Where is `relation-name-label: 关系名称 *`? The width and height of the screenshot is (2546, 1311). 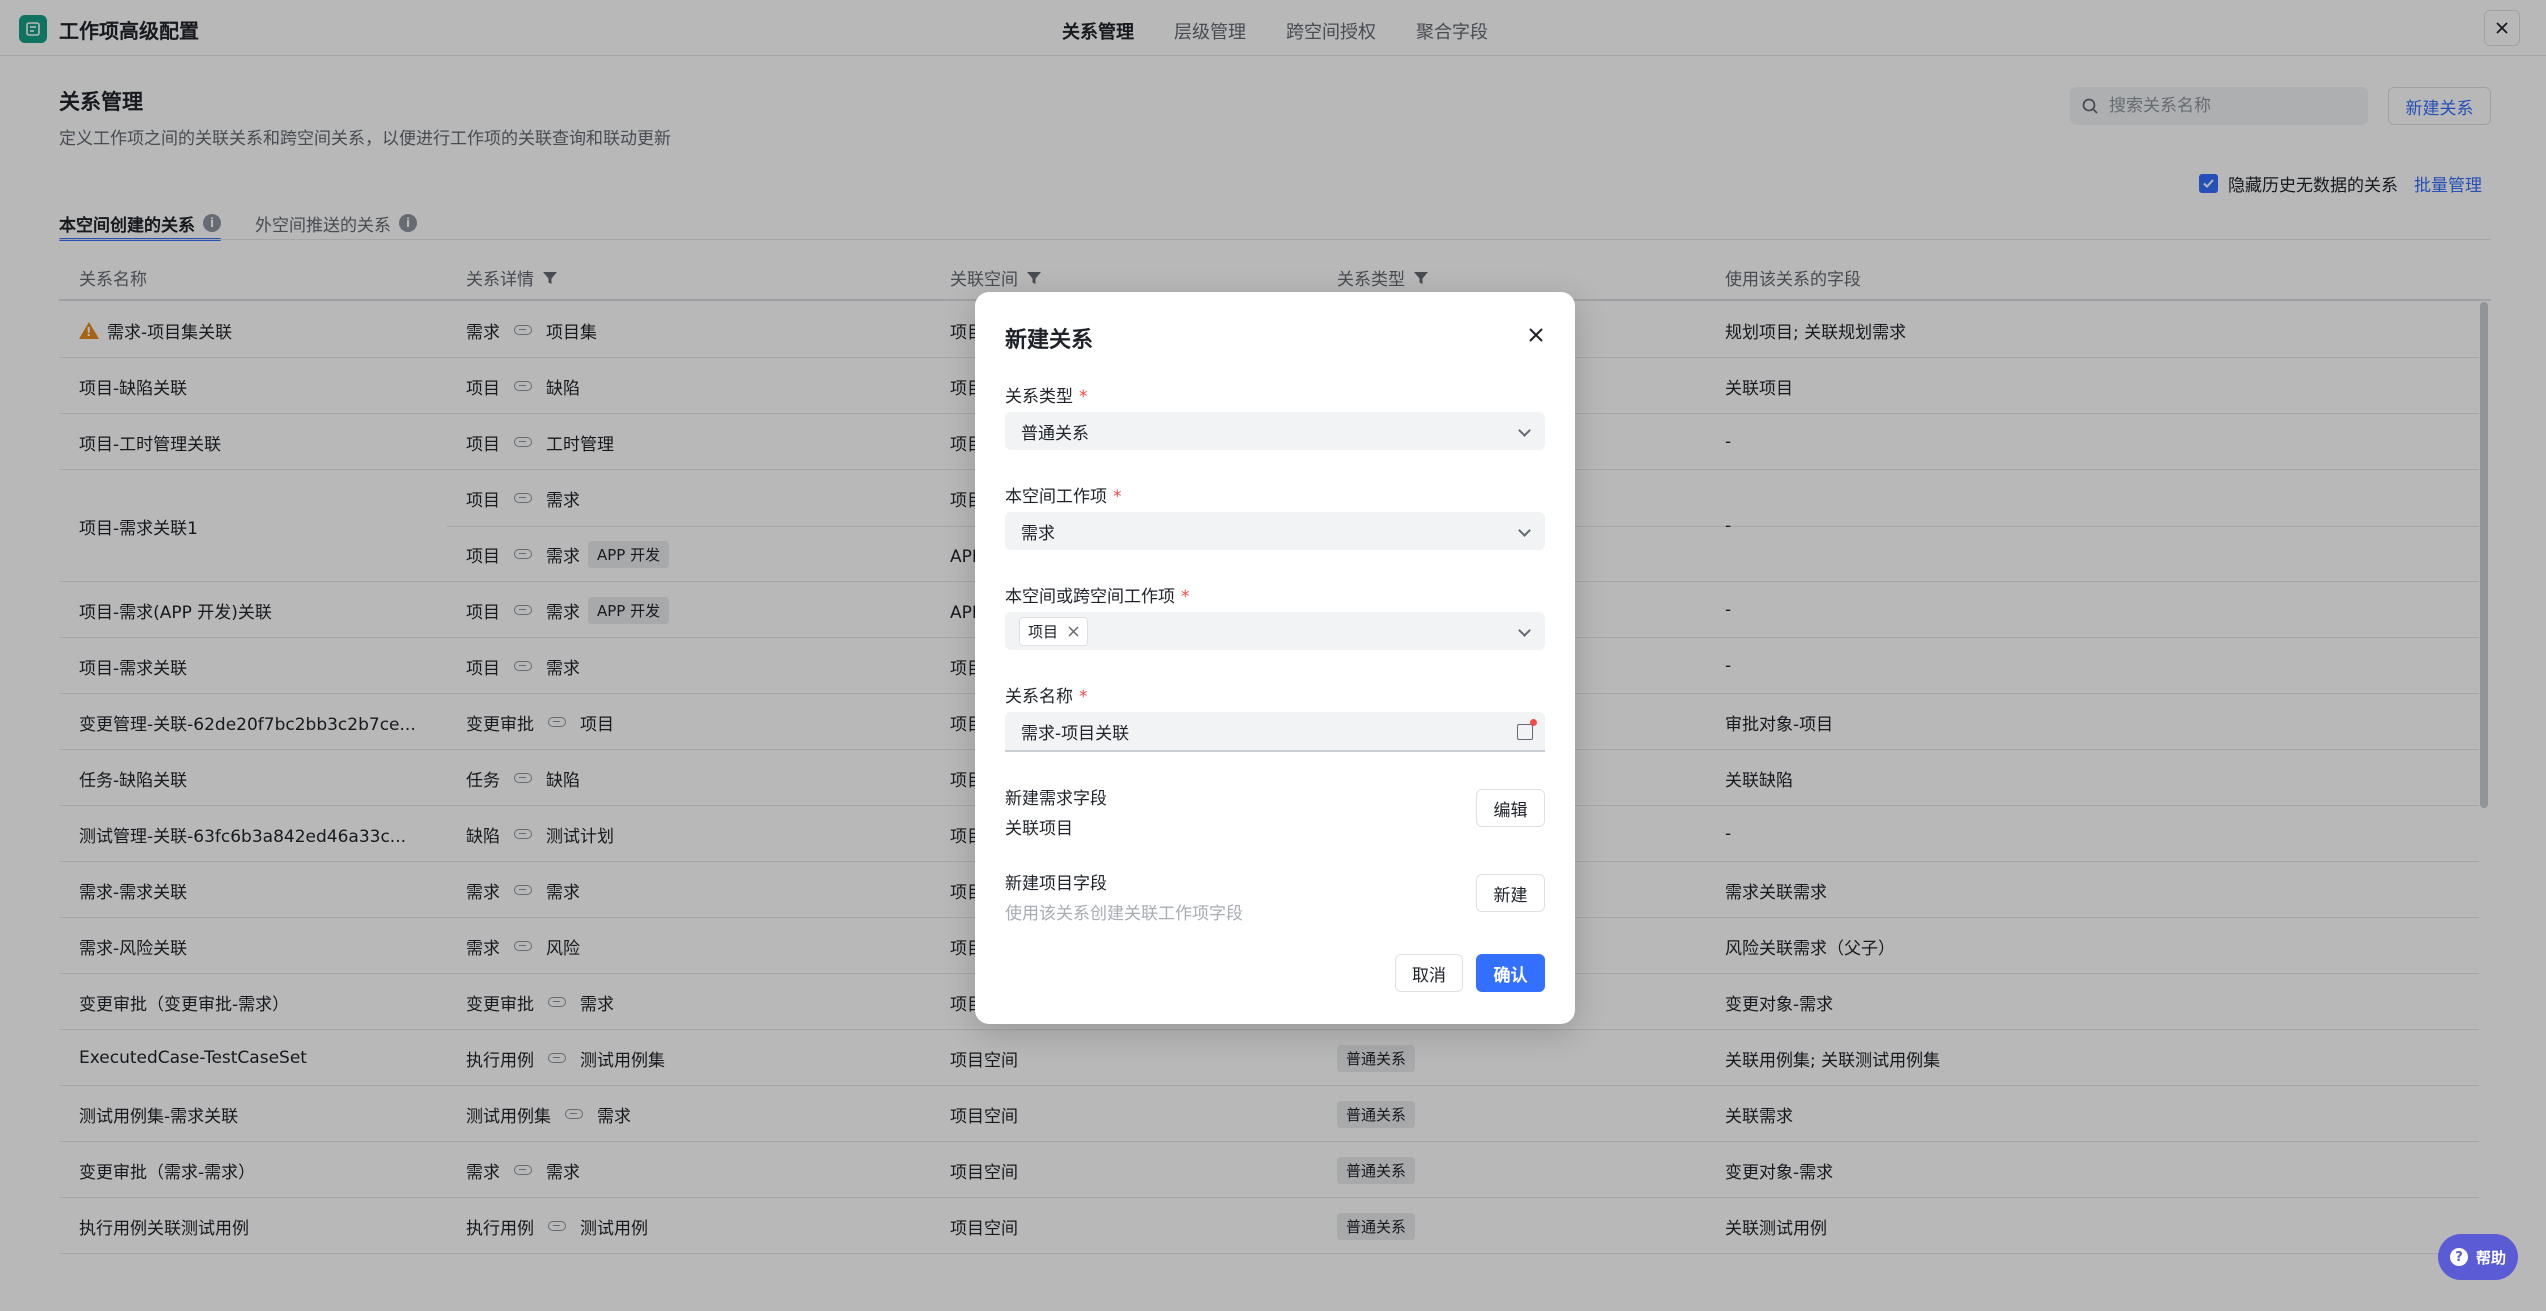 relation-name-label: 关系名称 * is located at coordinates (1046, 697).